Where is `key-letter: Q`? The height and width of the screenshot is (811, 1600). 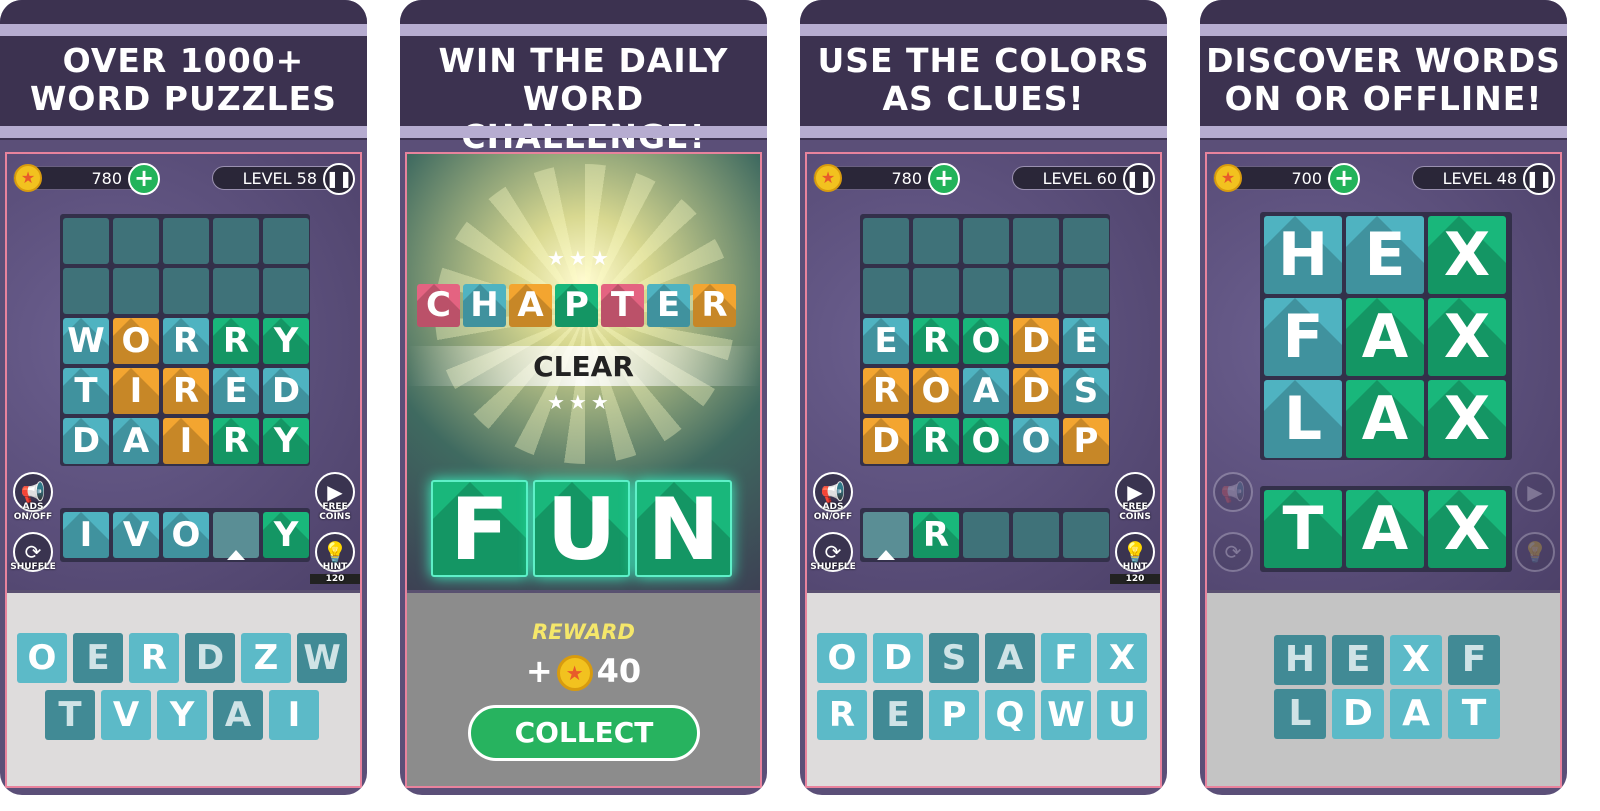 key-letter: Q is located at coordinates (1010, 715).